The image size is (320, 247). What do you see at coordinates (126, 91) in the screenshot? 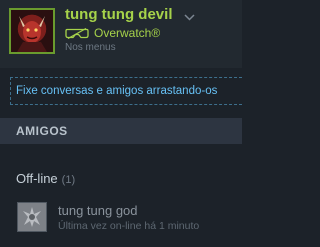
I see `pin-drop-zone: Fixe conversas e amigos arrastando-os` at bounding box center [126, 91].